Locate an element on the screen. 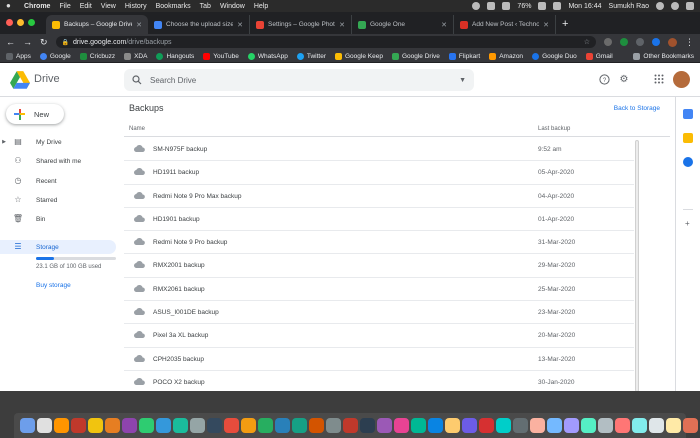  nav-item-my-drive: ▶ ▤ My Drive is located at coordinates (62, 142).